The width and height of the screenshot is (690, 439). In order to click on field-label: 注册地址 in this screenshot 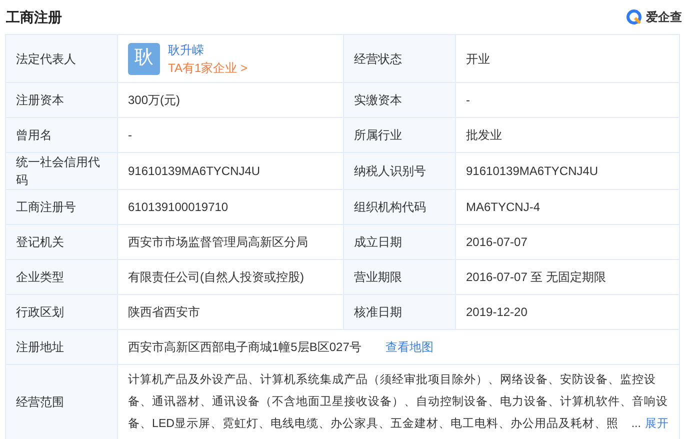, I will do `click(40, 347)`.